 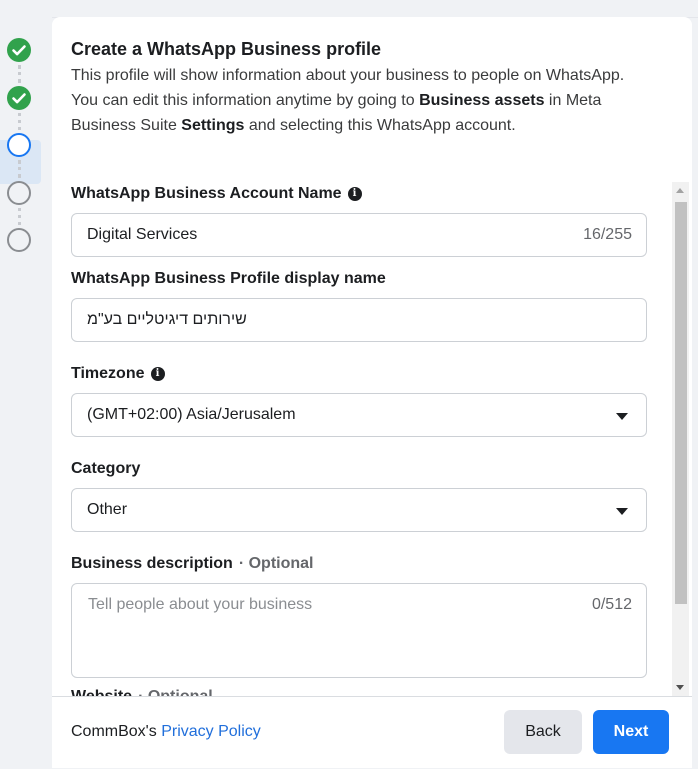 What do you see at coordinates (19, 145) in the screenshot?
I see `step-3-active-icon` at bounding box center [19, 145].